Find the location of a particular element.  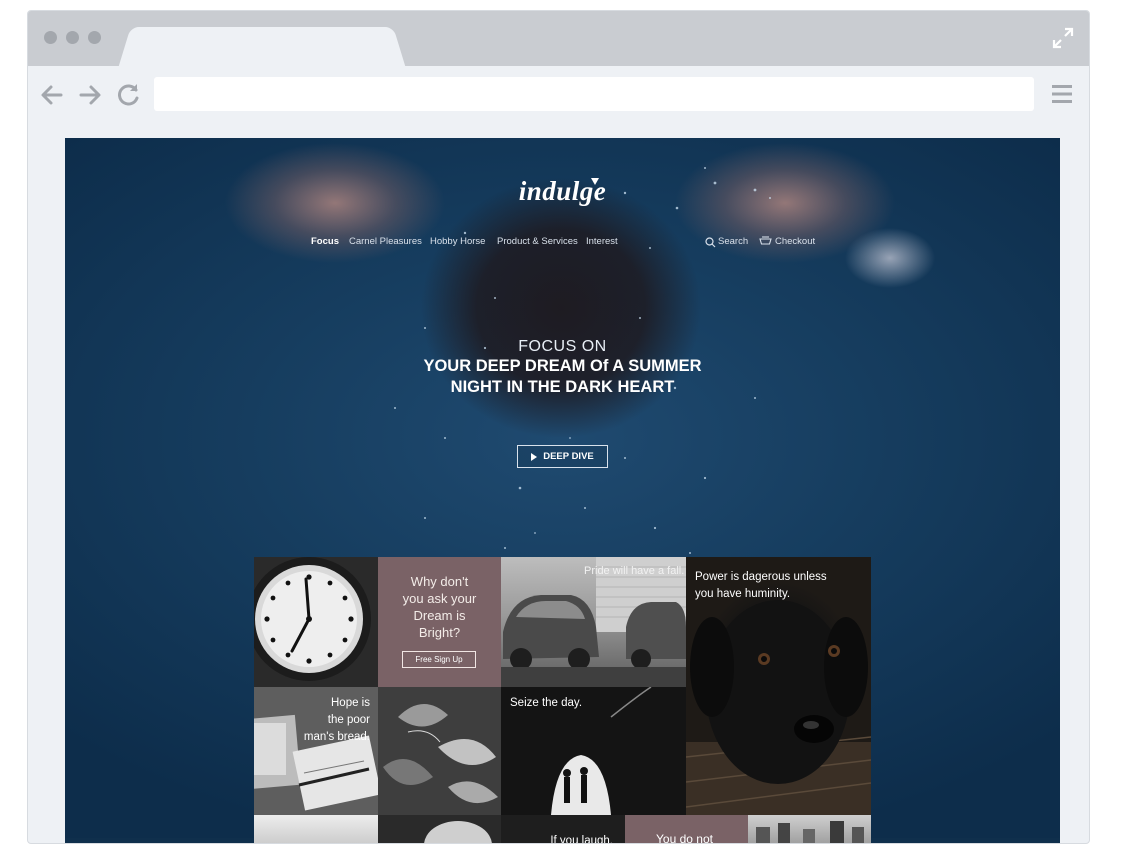

hope-line-3: man's bread. is located at coordinates (336, 737).